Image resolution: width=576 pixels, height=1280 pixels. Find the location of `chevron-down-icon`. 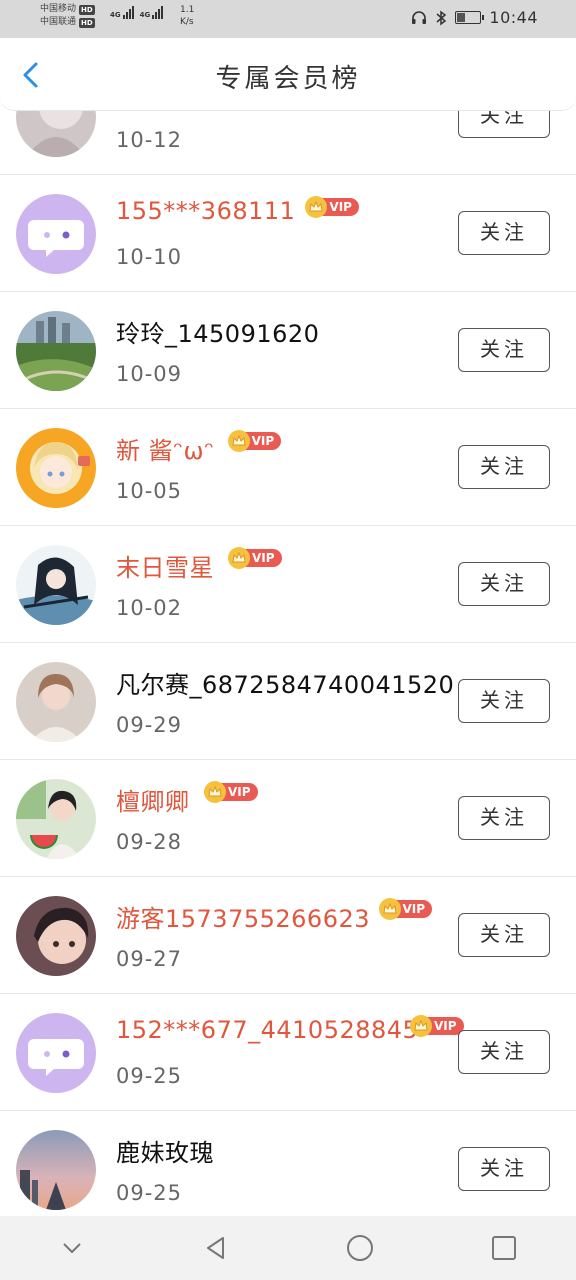

chevron-down-icon is located at coordinates (72, 1248).